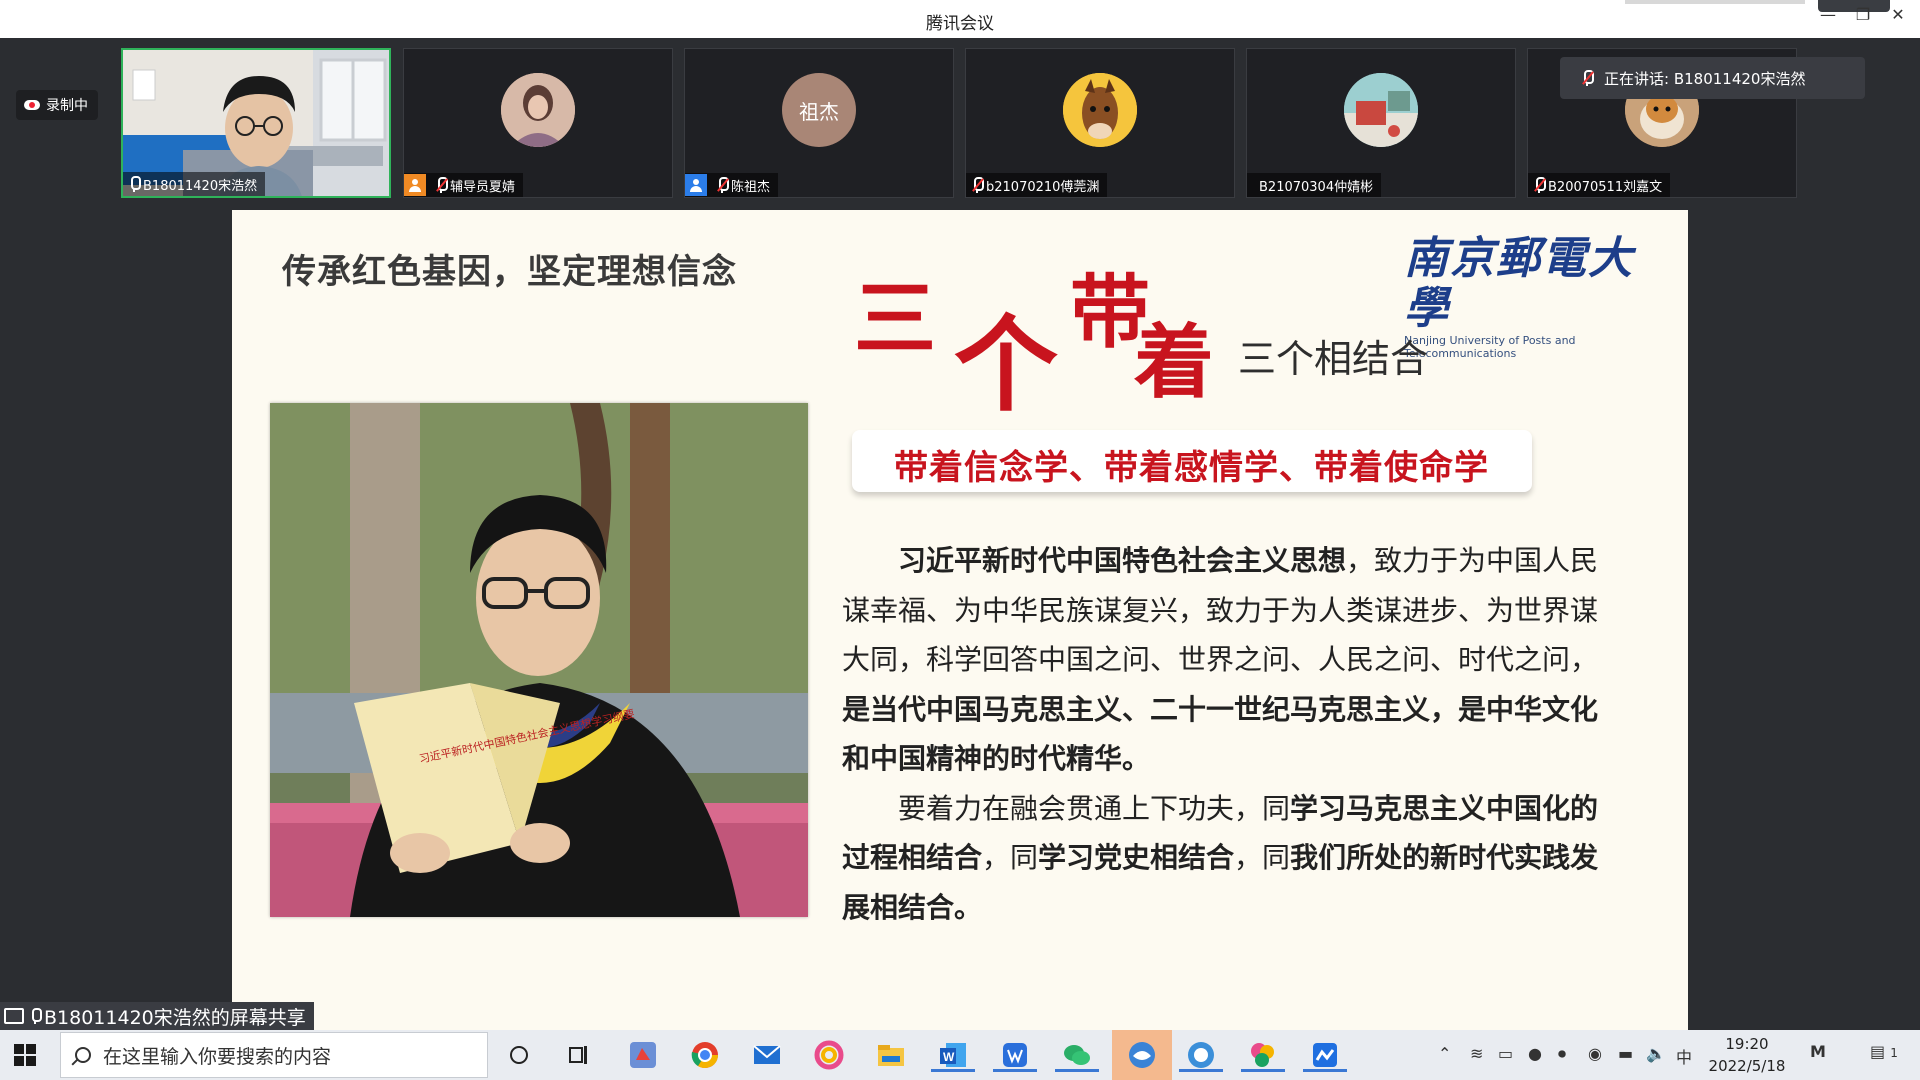  I want to click on avatar: 祖杰, so click(819, 110).